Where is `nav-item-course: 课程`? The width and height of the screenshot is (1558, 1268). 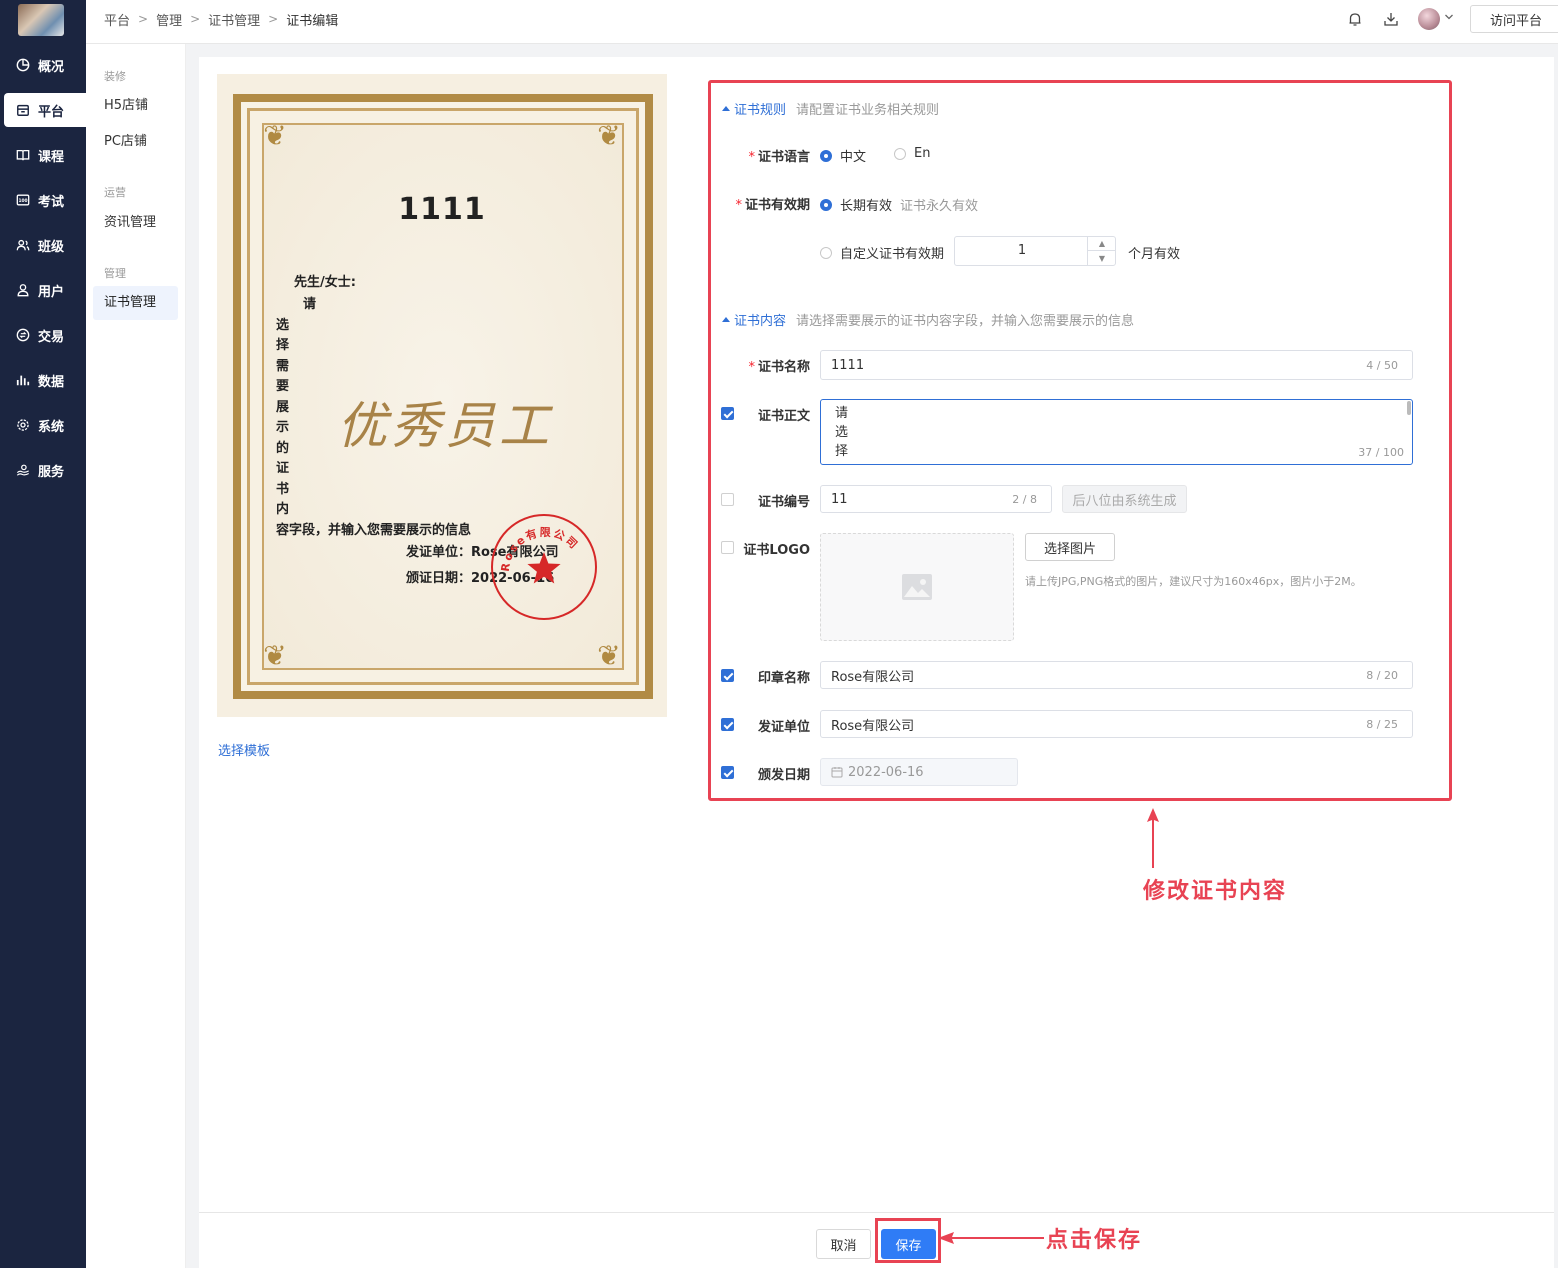
nav-item-course: 课程 is located at coordinates (43, 155).